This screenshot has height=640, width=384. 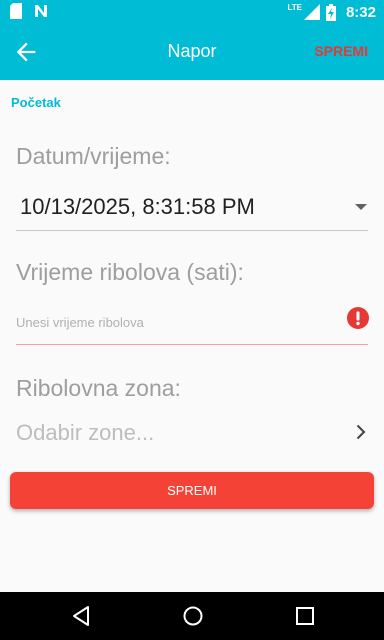 What do you see at coordinates (330, 12) in the screenshot?
I see `battery-icon` at bounding box center [330, 12].